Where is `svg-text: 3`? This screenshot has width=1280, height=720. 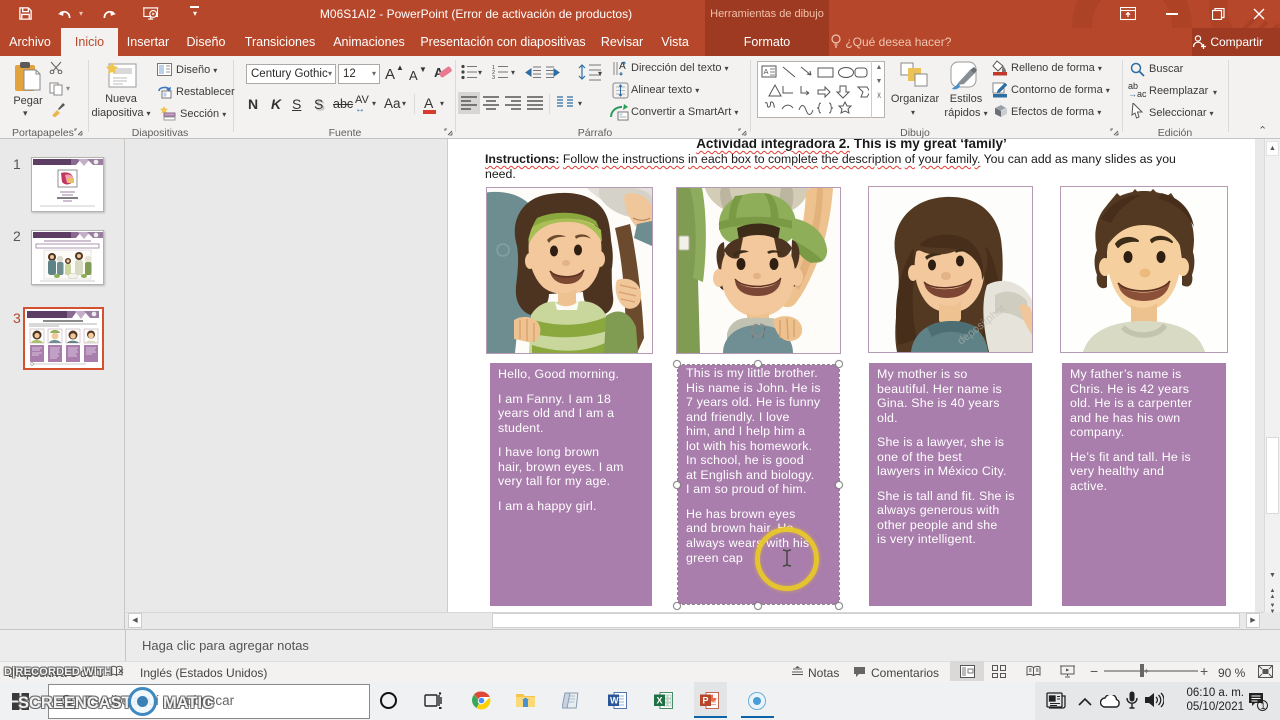 svg-text: 3 is located at coordinates (493, 77).